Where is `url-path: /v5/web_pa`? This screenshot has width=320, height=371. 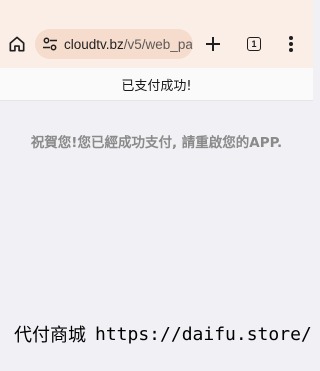
url-path: /v5/web_pa is located at coordinates (158, 44).